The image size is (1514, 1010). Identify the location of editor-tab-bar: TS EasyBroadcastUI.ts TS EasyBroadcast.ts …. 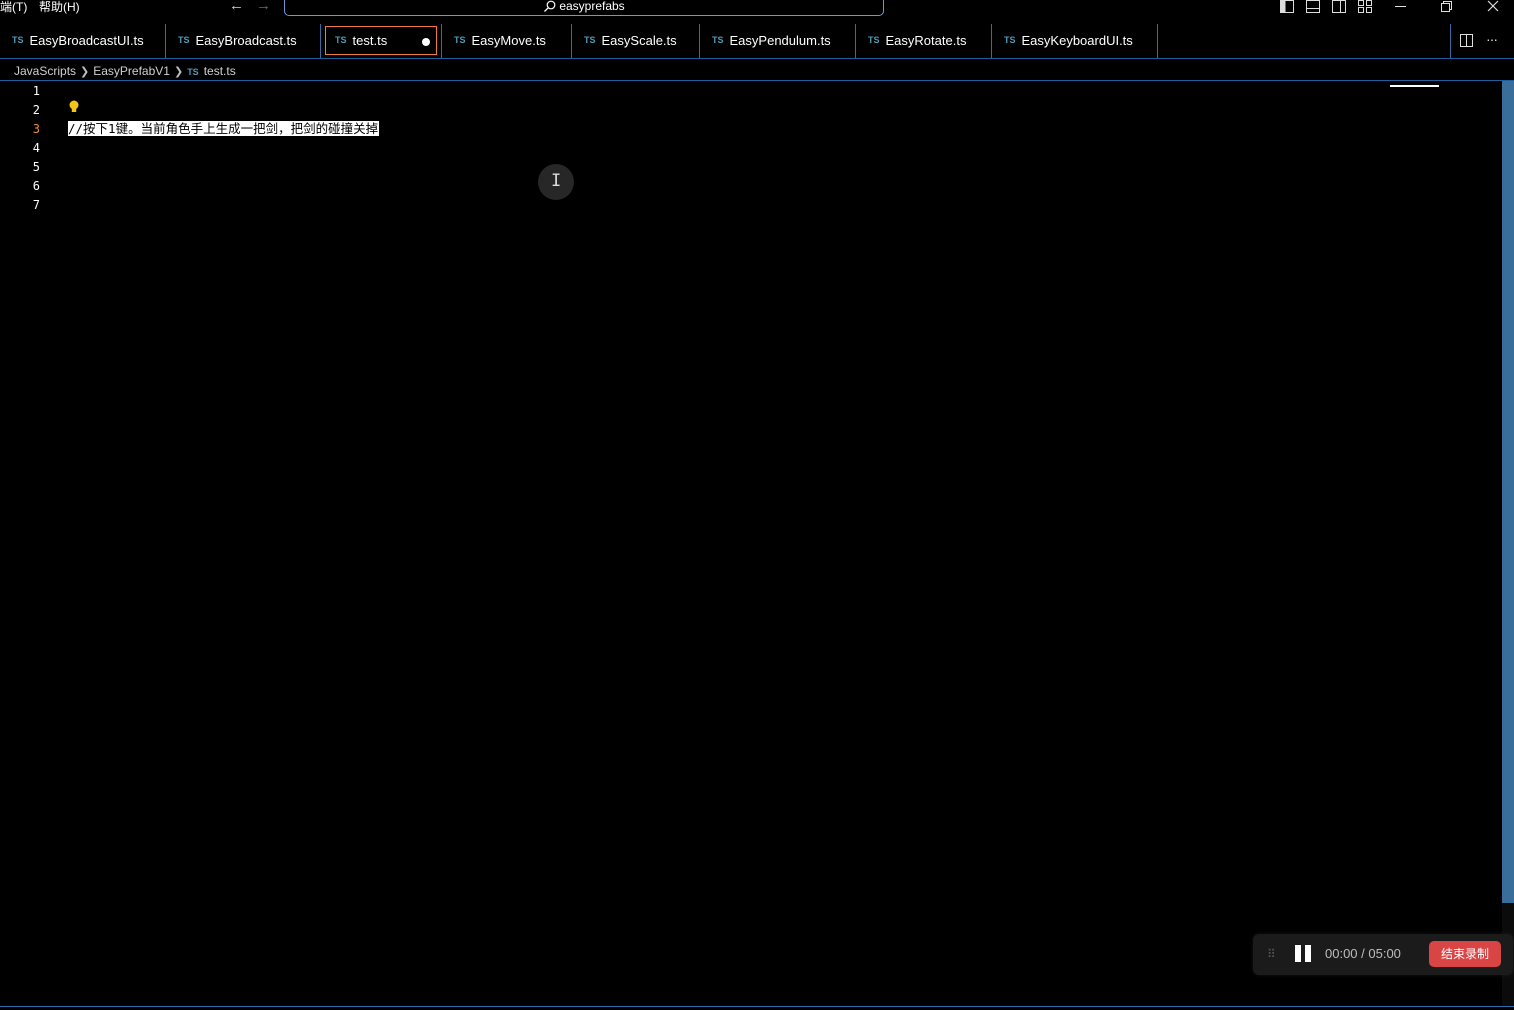
(757, 41).